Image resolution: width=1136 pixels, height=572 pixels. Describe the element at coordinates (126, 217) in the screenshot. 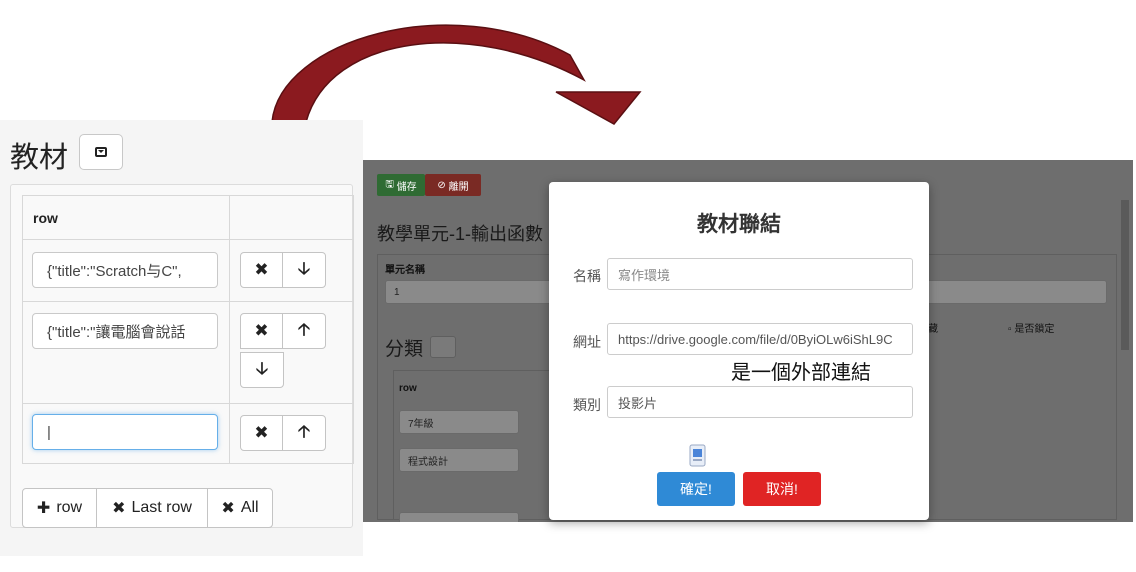

I see `row-header: row` at that location.